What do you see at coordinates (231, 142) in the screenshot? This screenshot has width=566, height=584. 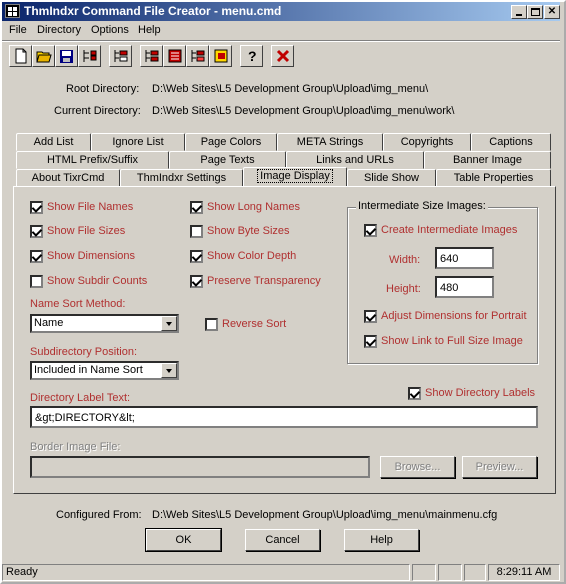 I see `tab-page-colors: Page Colors` at bounding box center [231, 142].